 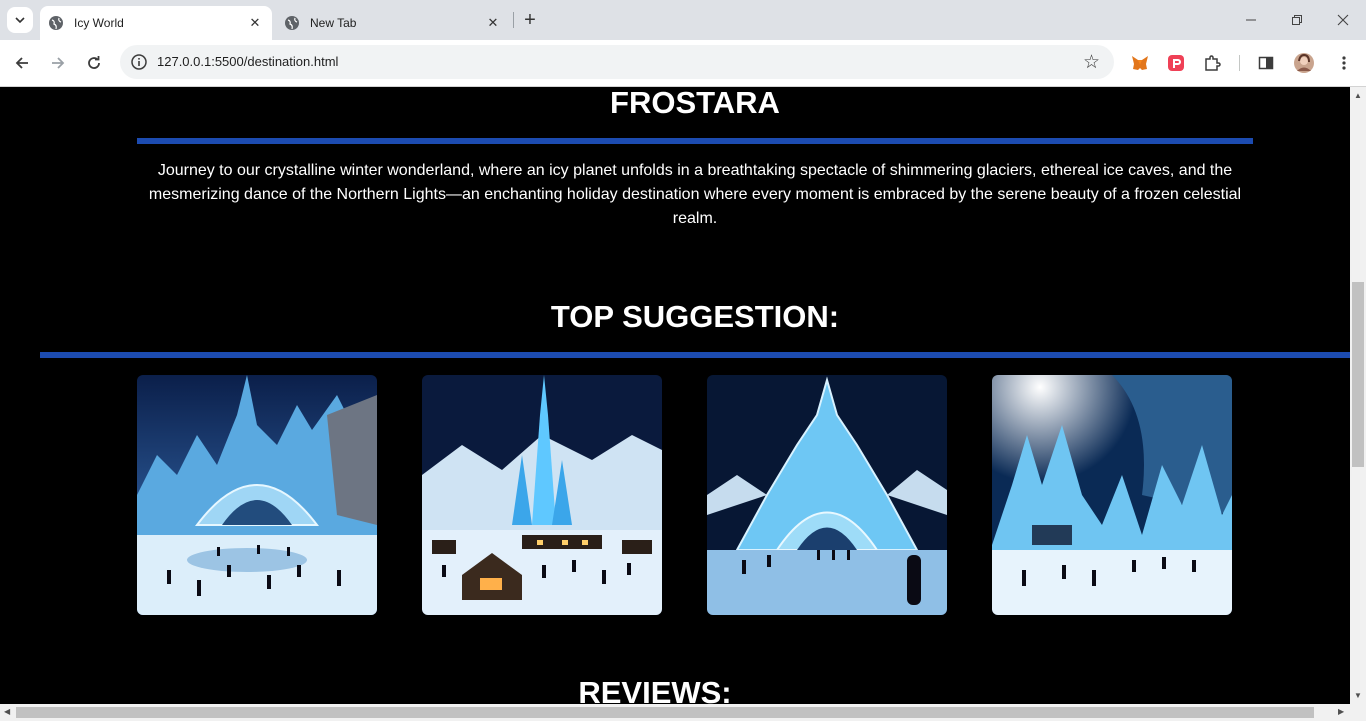 I want to click on scroll-left-icon: ◀, so click(x=7, y=711).